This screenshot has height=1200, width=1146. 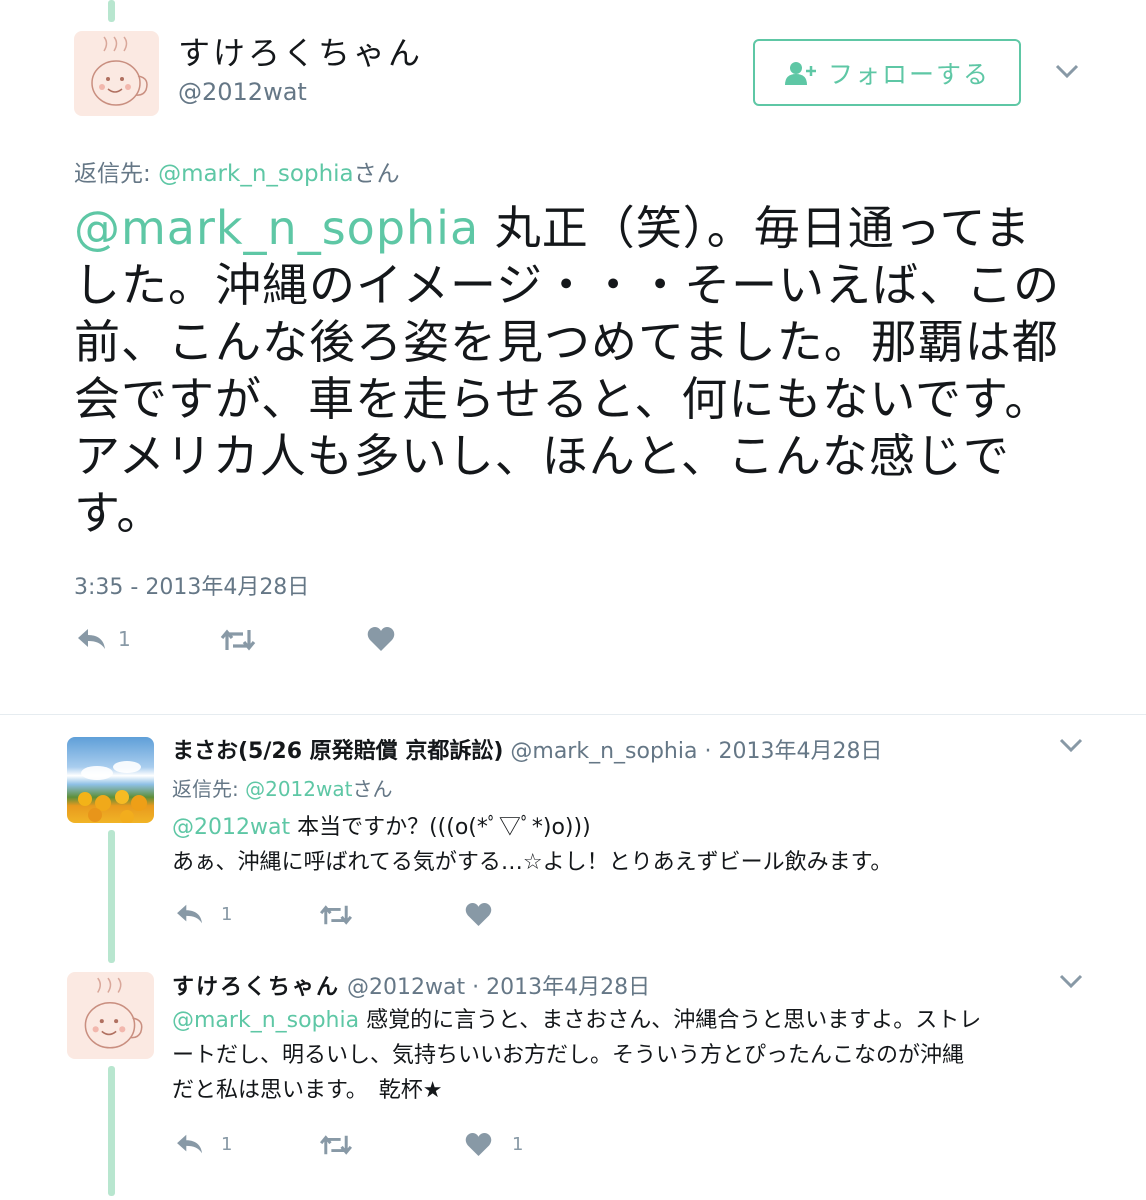 What do you see at coordinates (406, 987) in the screenshot?
I see `reply-handle: @2012wat` at bounding box center [406, 987].